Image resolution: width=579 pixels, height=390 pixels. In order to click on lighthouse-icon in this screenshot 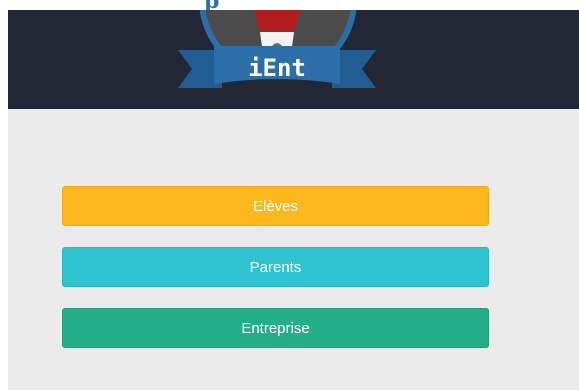, I will do `click(277, 21)`.